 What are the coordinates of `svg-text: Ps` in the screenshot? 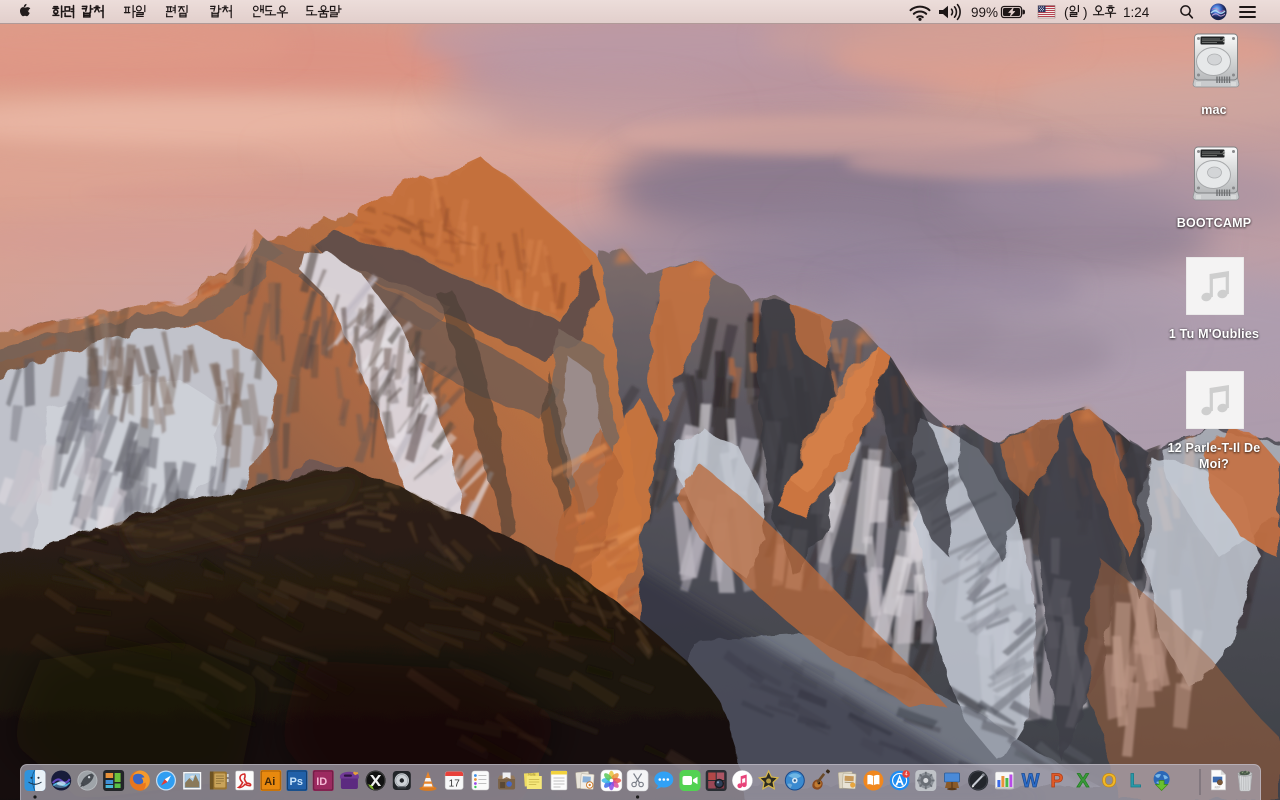 It's located at (296, 782).